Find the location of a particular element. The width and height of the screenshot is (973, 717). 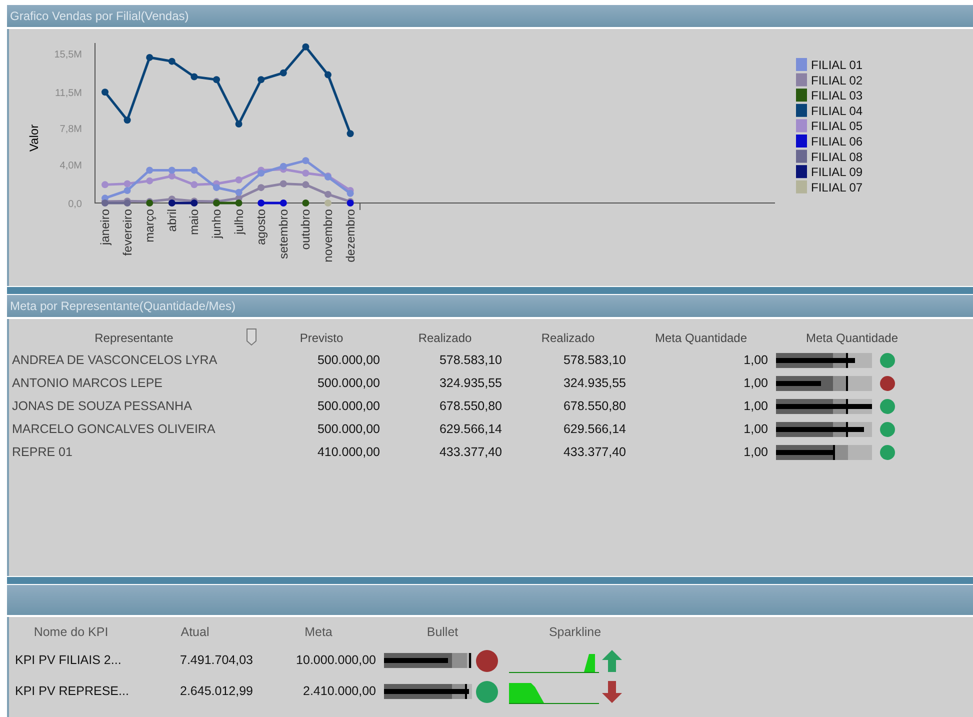

axis-tick-label: 0,0 is located at coordinates (75, 204).